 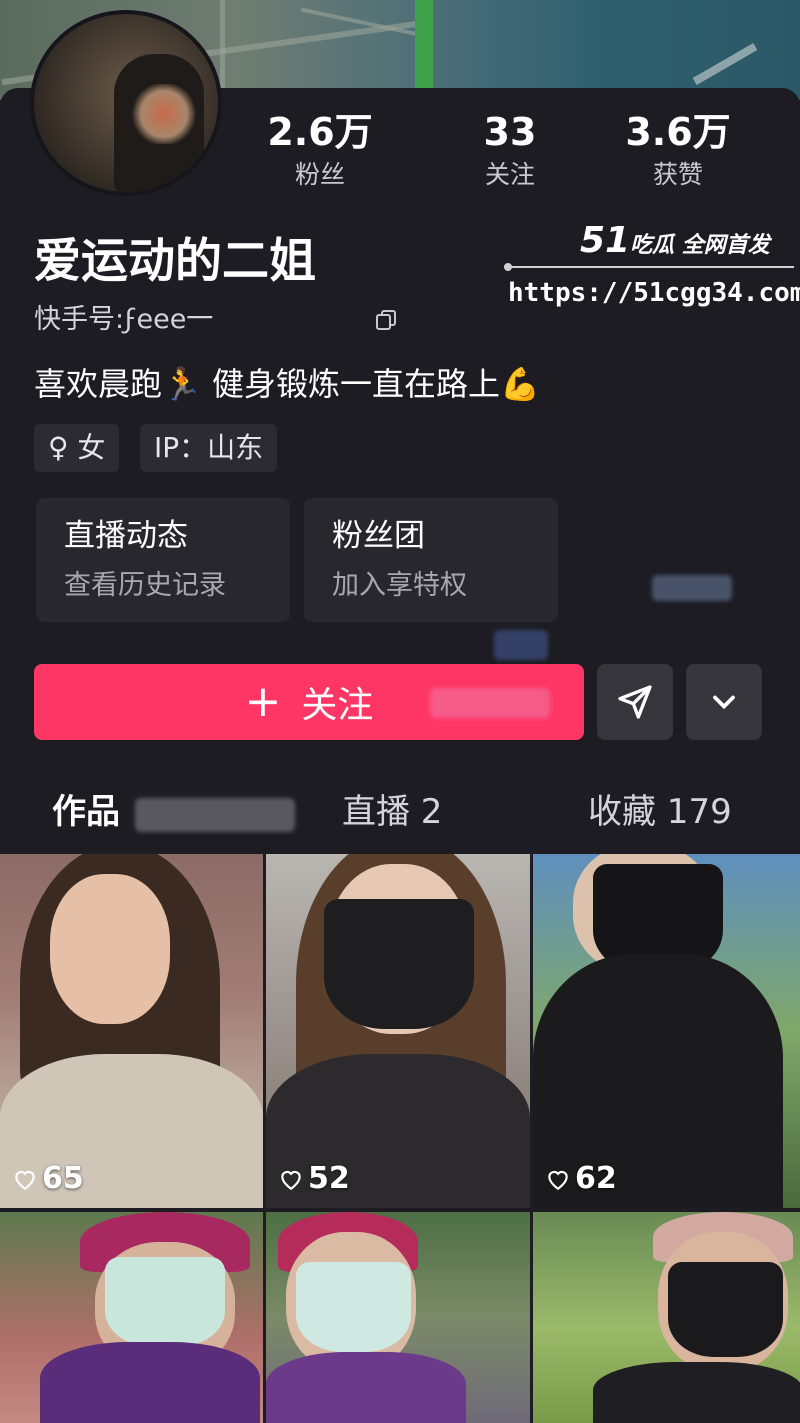 What do you see at coordinates (666, 1031) in the screenshot?
I see `video-thumbnail: 62` at bounding box center [666, 1031].